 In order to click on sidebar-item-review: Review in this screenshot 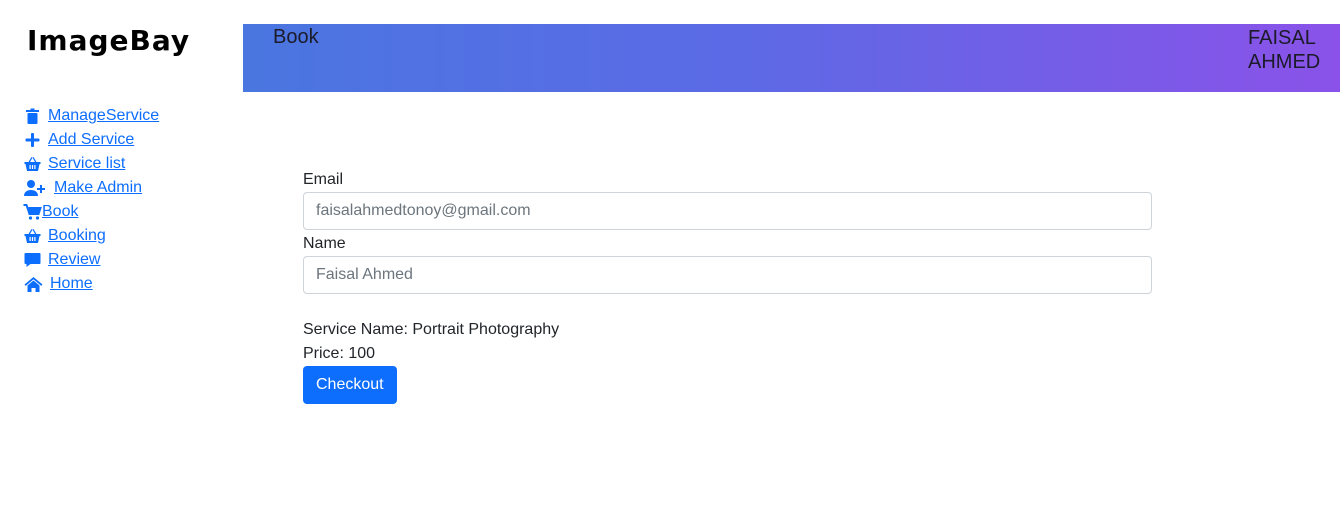, I will do `click(91, 260)`.